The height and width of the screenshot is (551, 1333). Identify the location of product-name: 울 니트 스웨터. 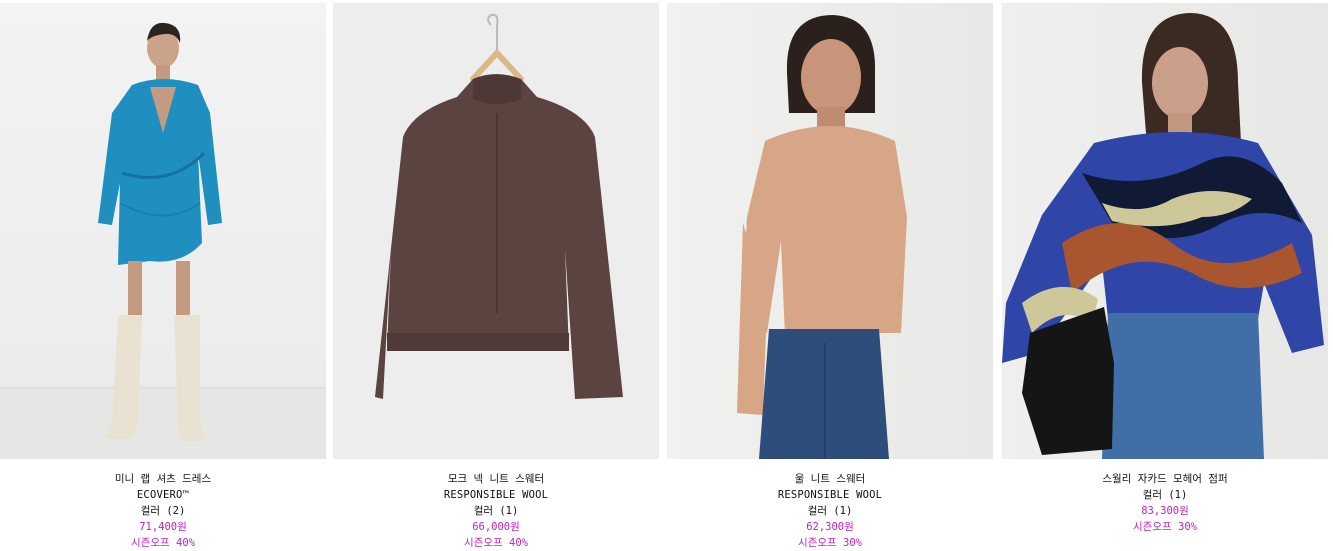
(830, 479).